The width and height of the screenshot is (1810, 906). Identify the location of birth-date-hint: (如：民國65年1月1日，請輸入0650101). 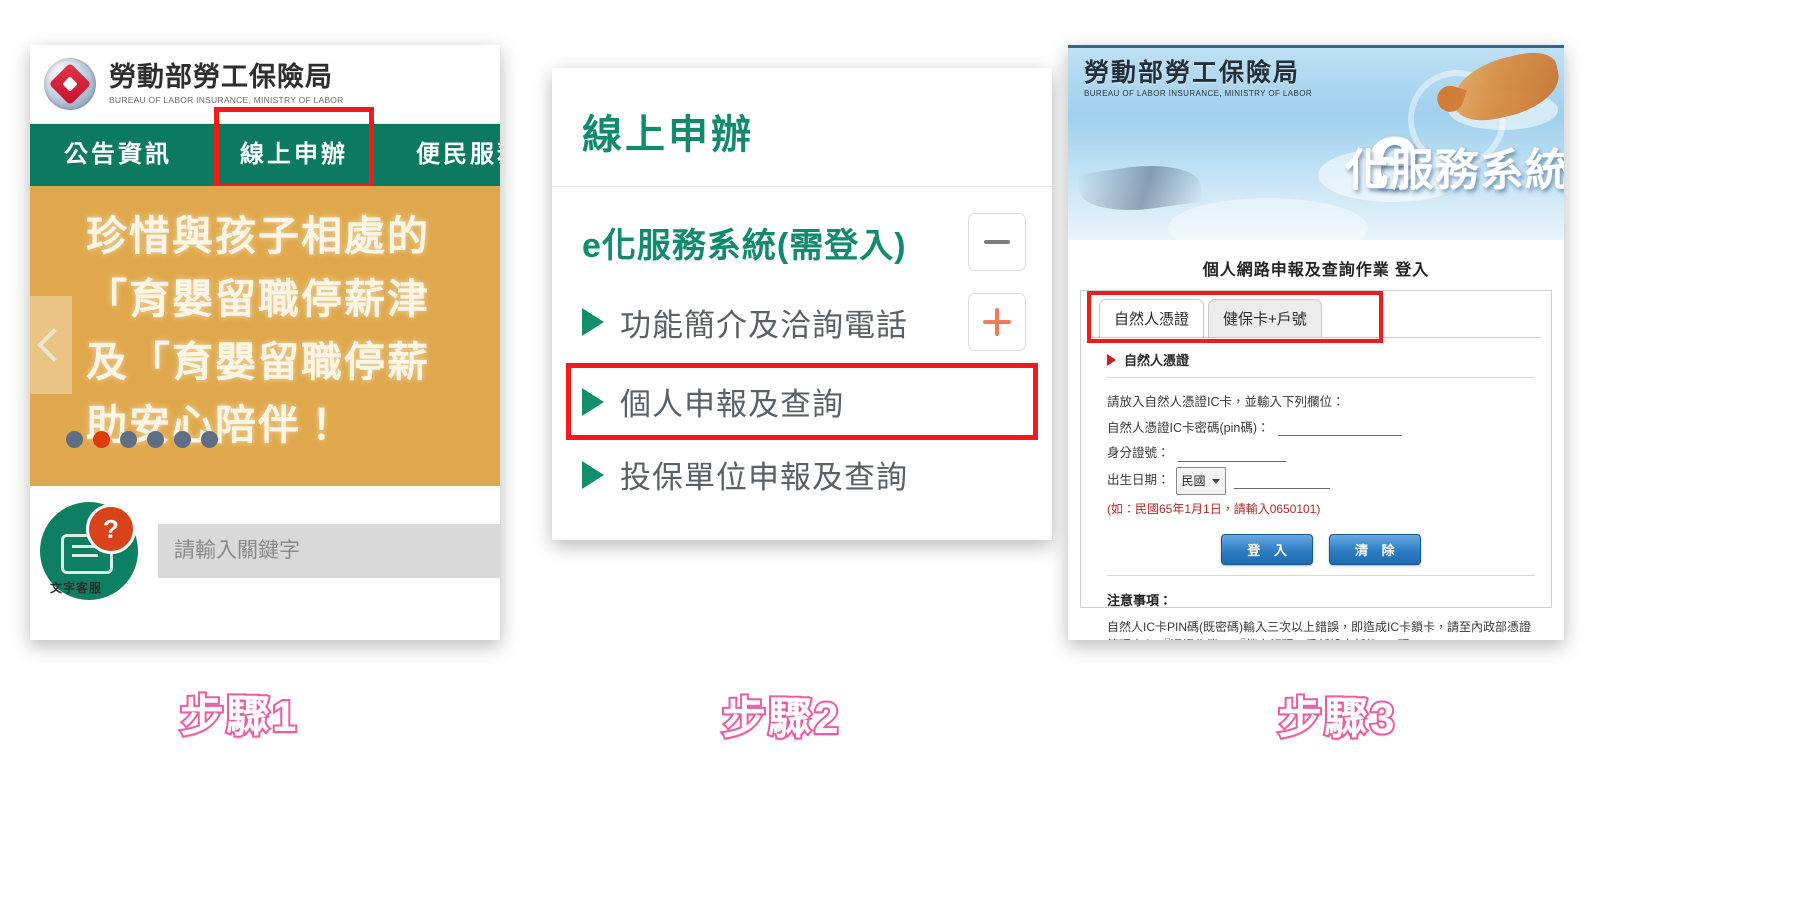
(1214, 509).